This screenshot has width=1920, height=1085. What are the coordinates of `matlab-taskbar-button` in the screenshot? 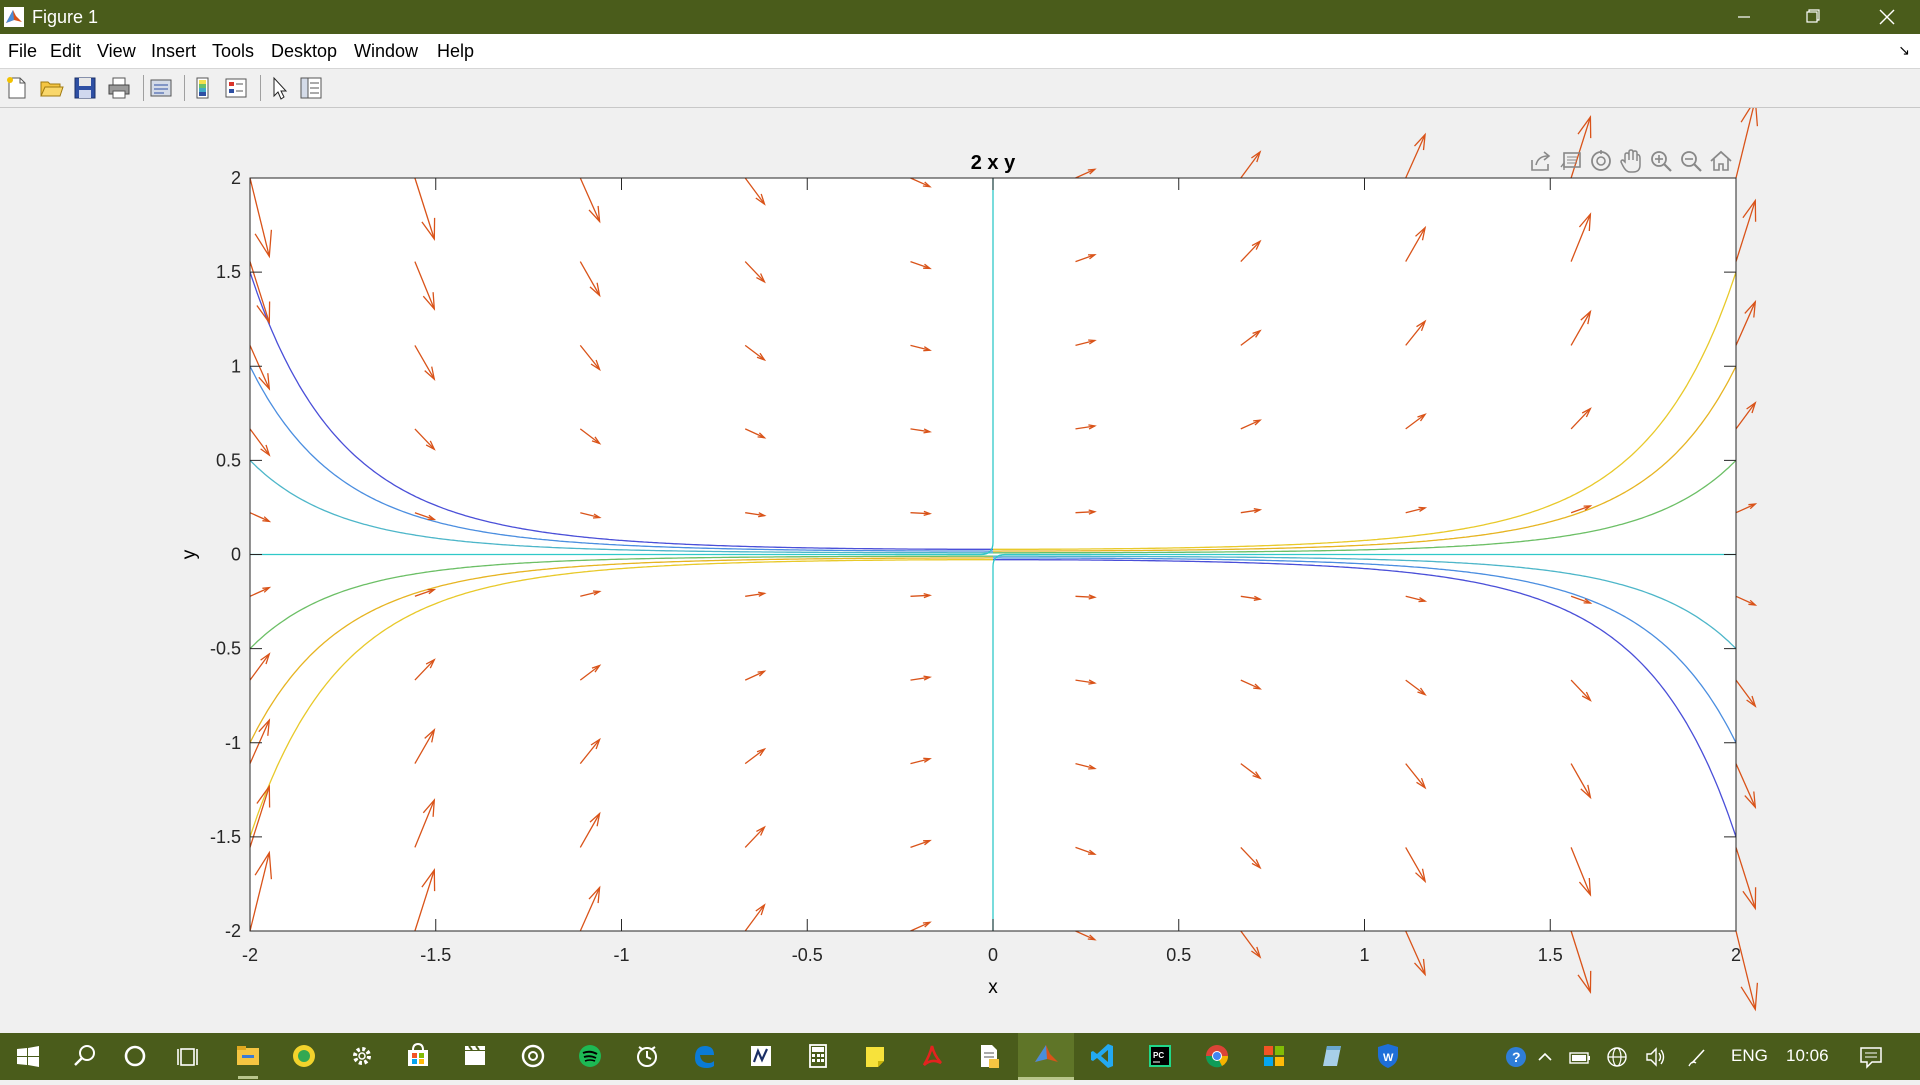 It's located at (1046, 1056).